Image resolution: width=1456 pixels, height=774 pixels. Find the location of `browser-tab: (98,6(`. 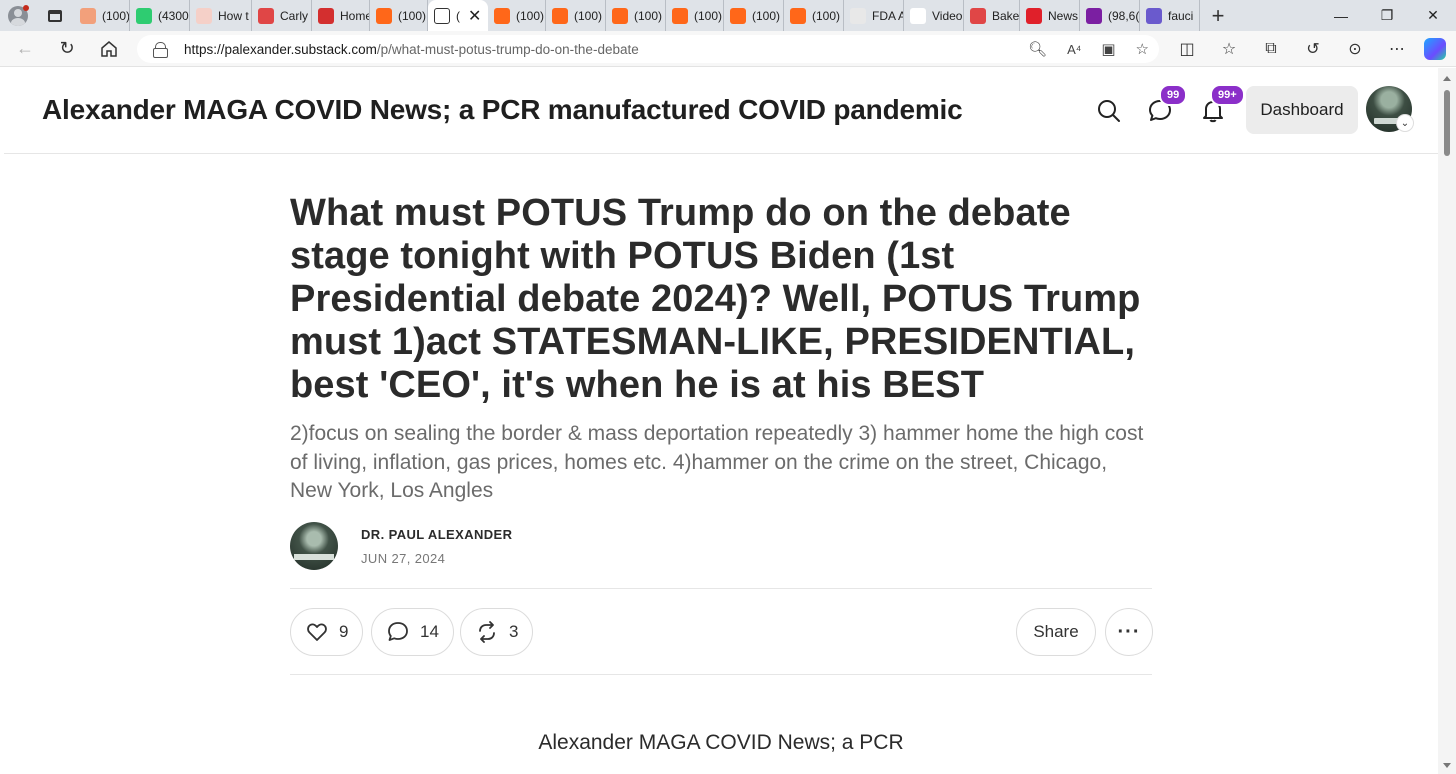

browser-tab: (98,6( is located at coordinates (1110, 15).